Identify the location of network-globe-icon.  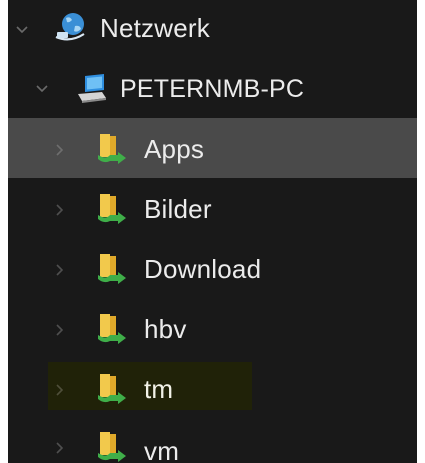
(70, 27).